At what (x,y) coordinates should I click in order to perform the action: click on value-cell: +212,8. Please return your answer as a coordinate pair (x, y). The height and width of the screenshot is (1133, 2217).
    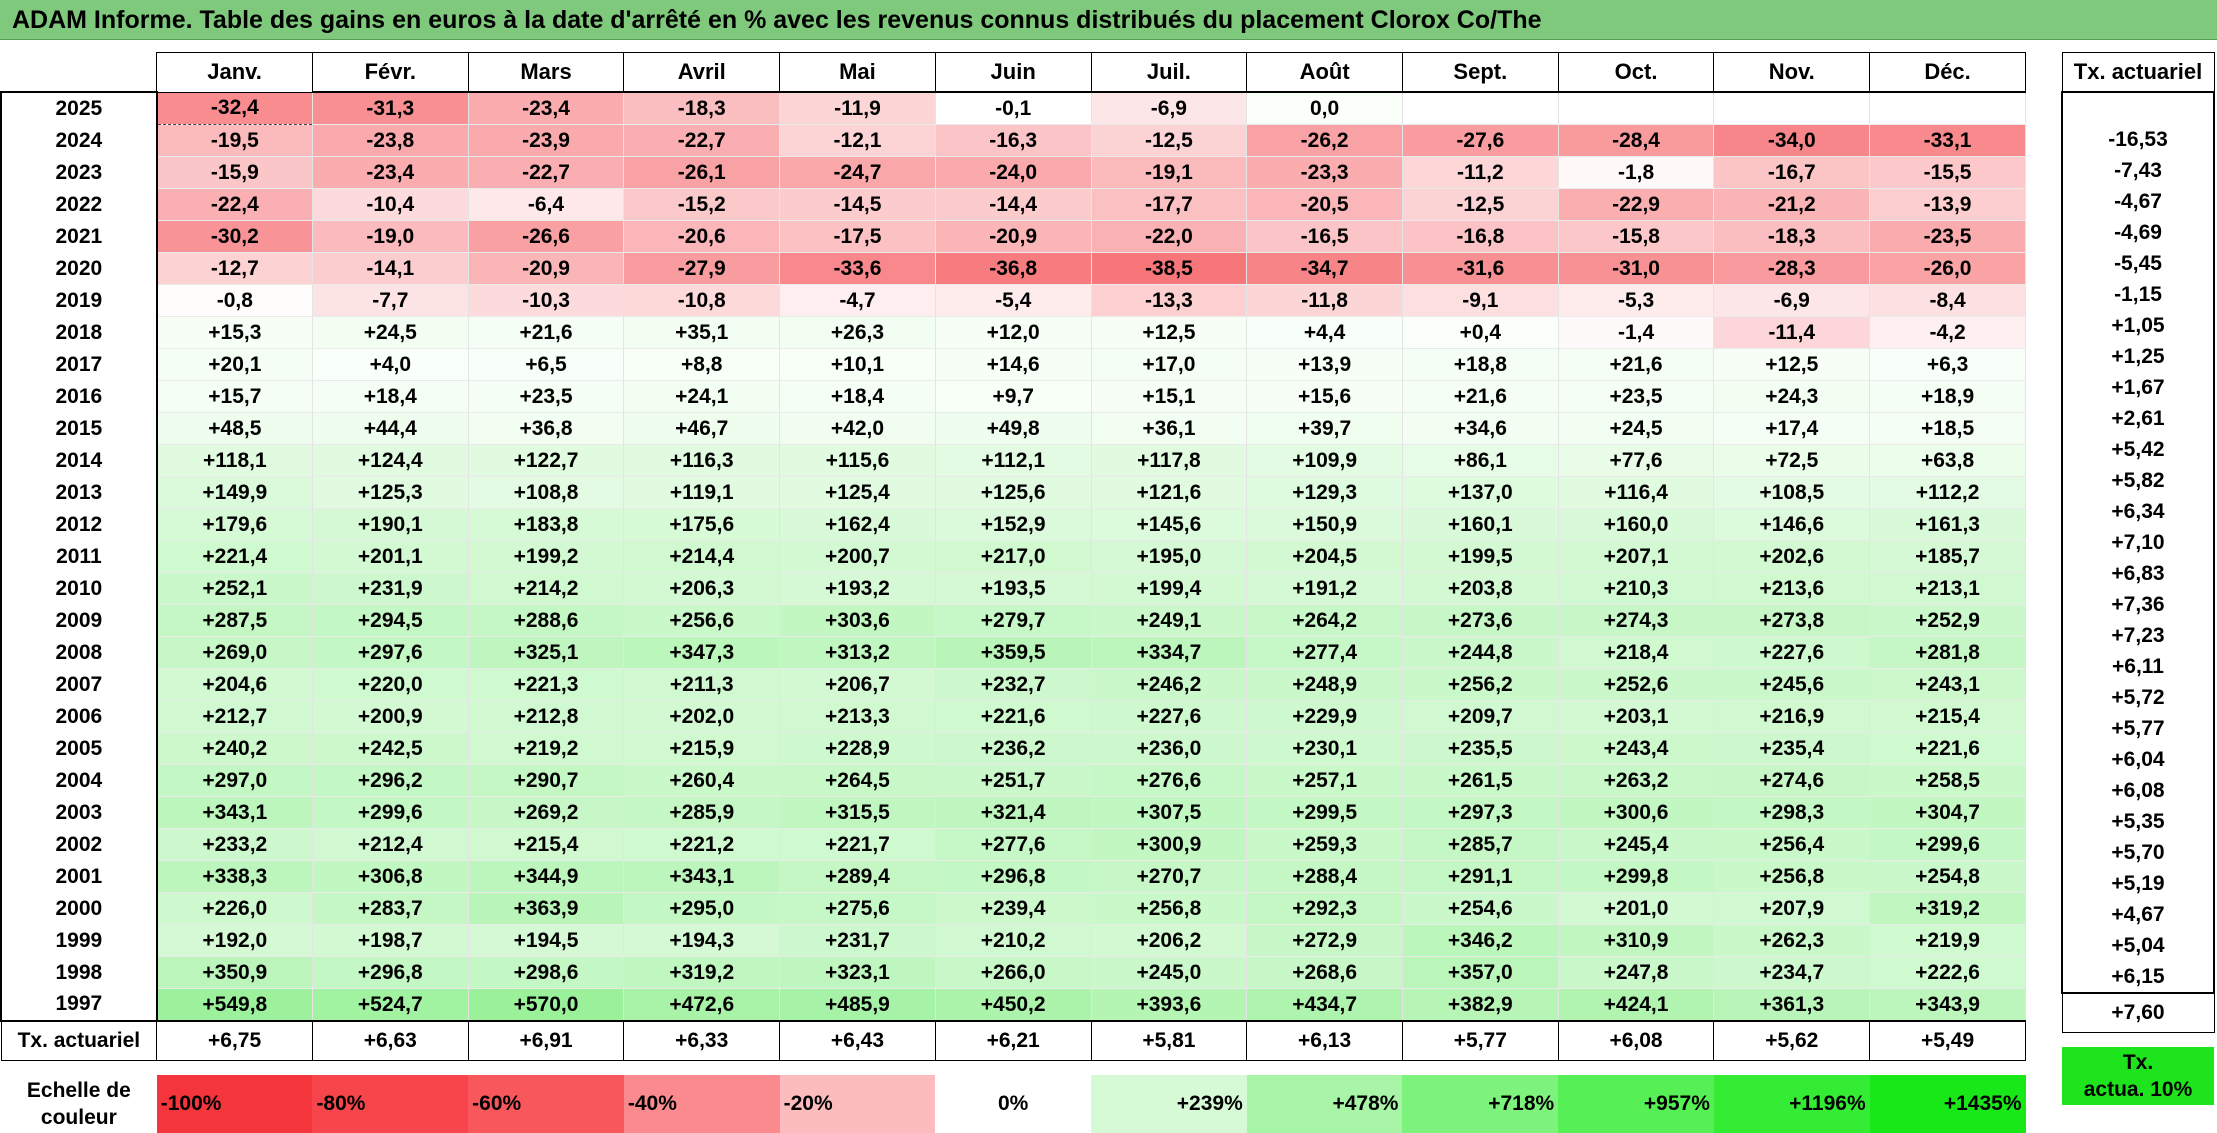
    Looking at the image, I should click on (546, 716).